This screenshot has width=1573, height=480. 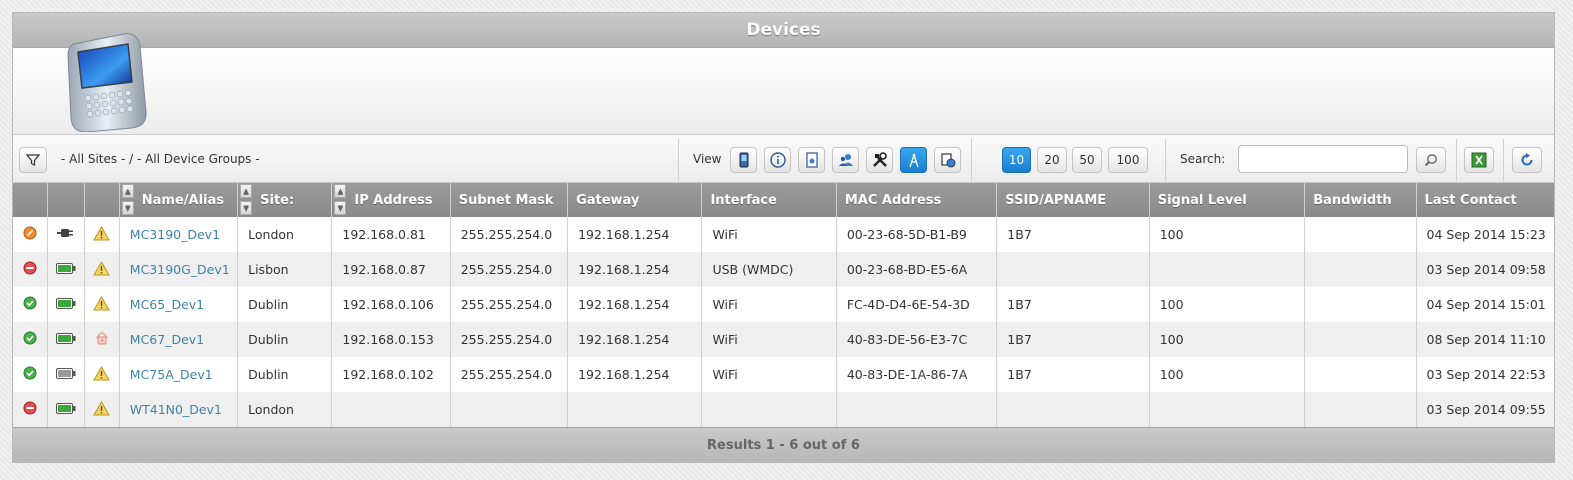 I want to click on antenna-view-button, so click(x=913, y=160).